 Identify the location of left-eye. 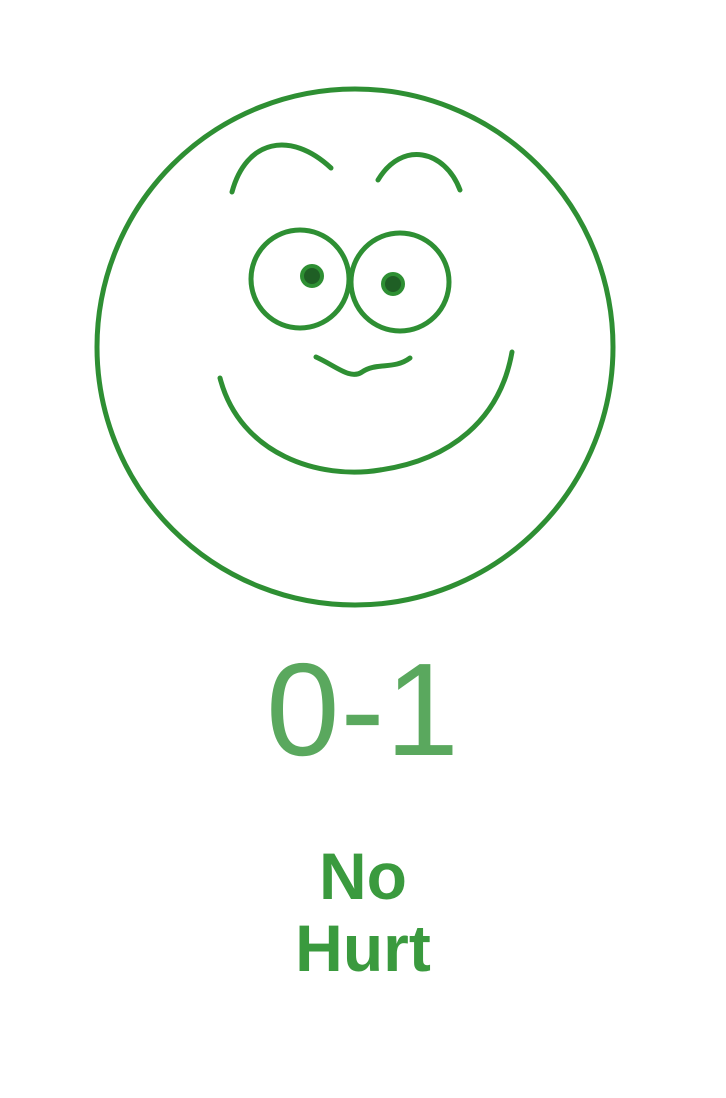
(300, 279).